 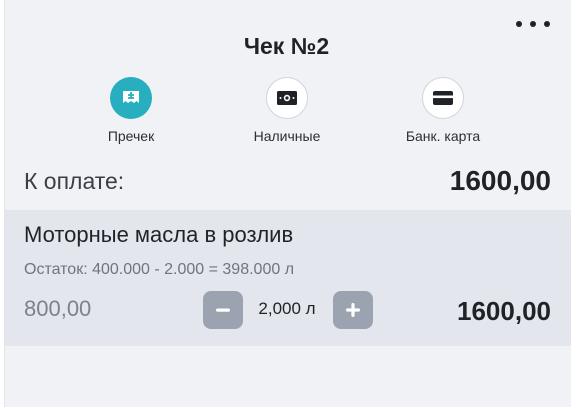 I want to click on increase-quantity-button, so click(x=353, y=310).